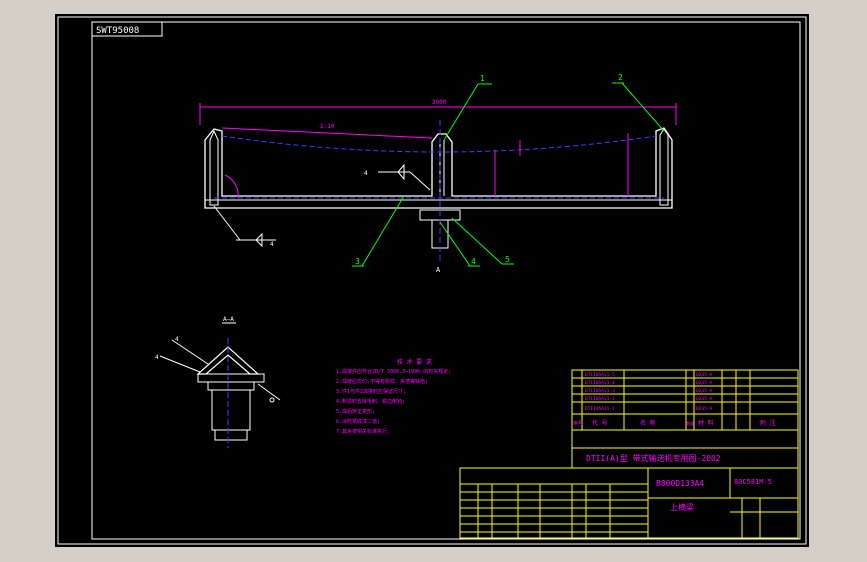  I want to click on drawing-code: 80C581M-5, so click(753, 482).